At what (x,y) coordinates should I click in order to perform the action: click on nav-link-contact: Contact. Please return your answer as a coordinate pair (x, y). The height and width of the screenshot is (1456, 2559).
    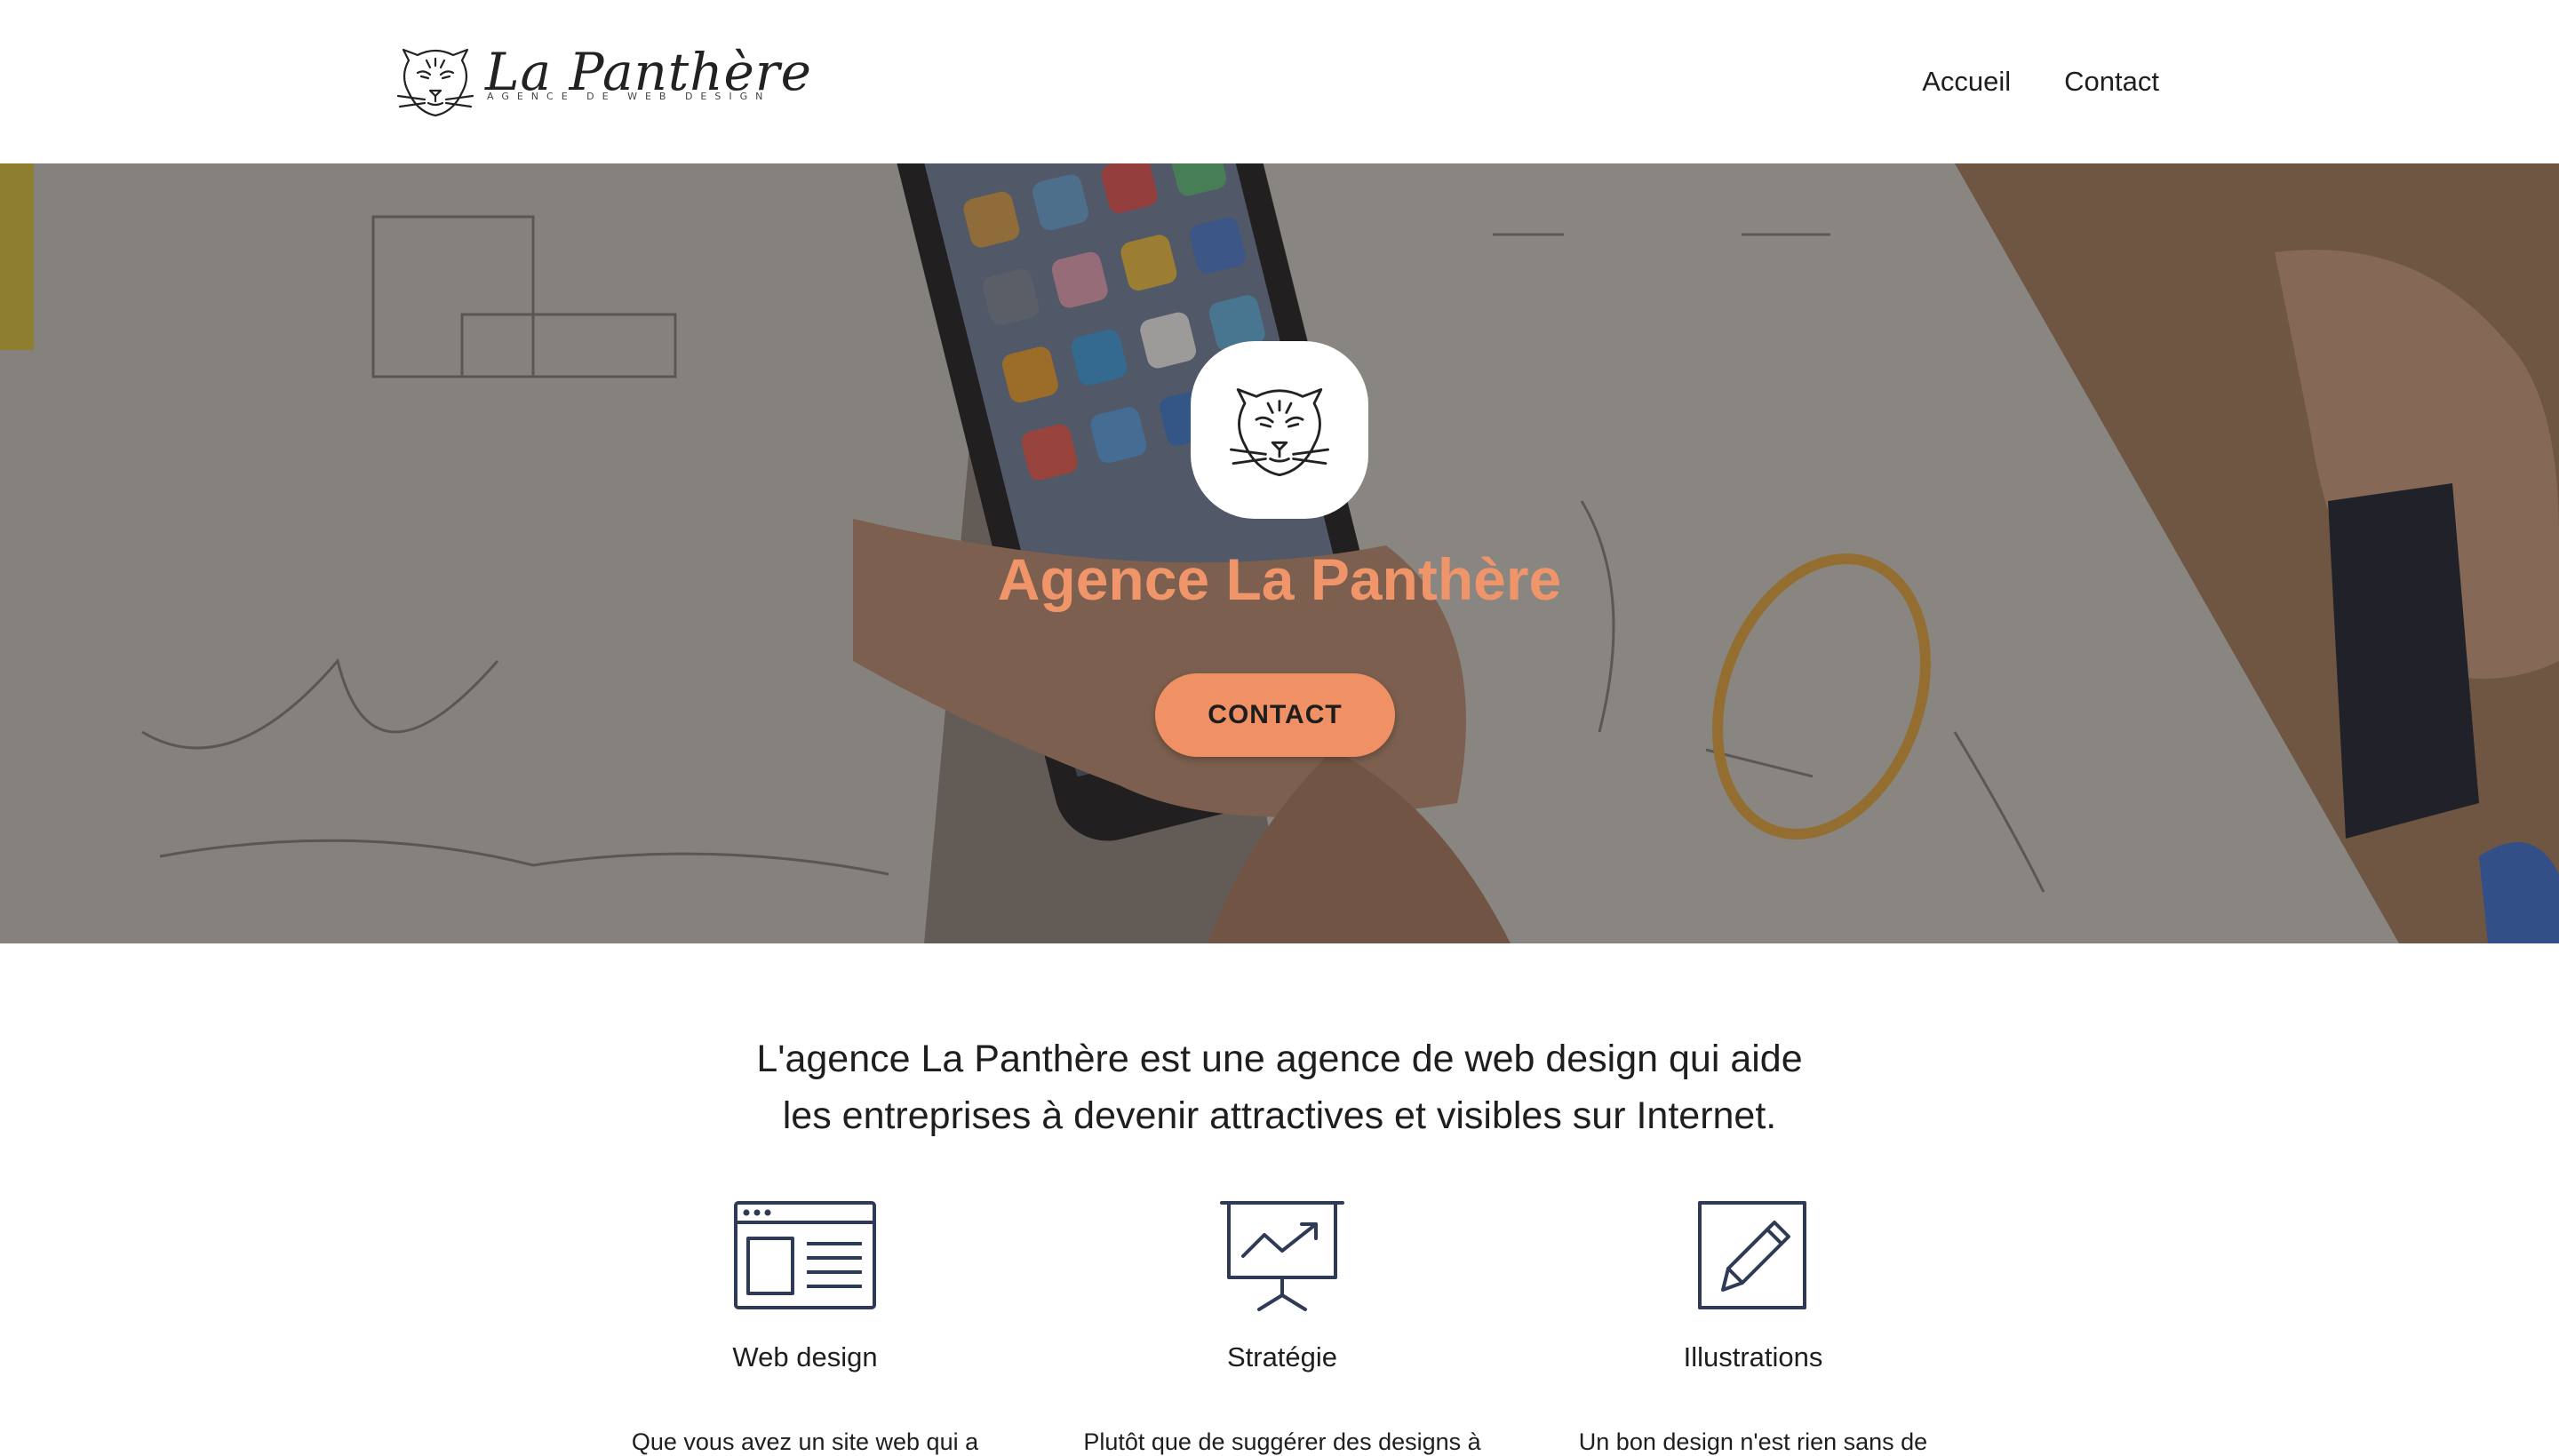
    Looking at the image, I should click on (2111, 82).